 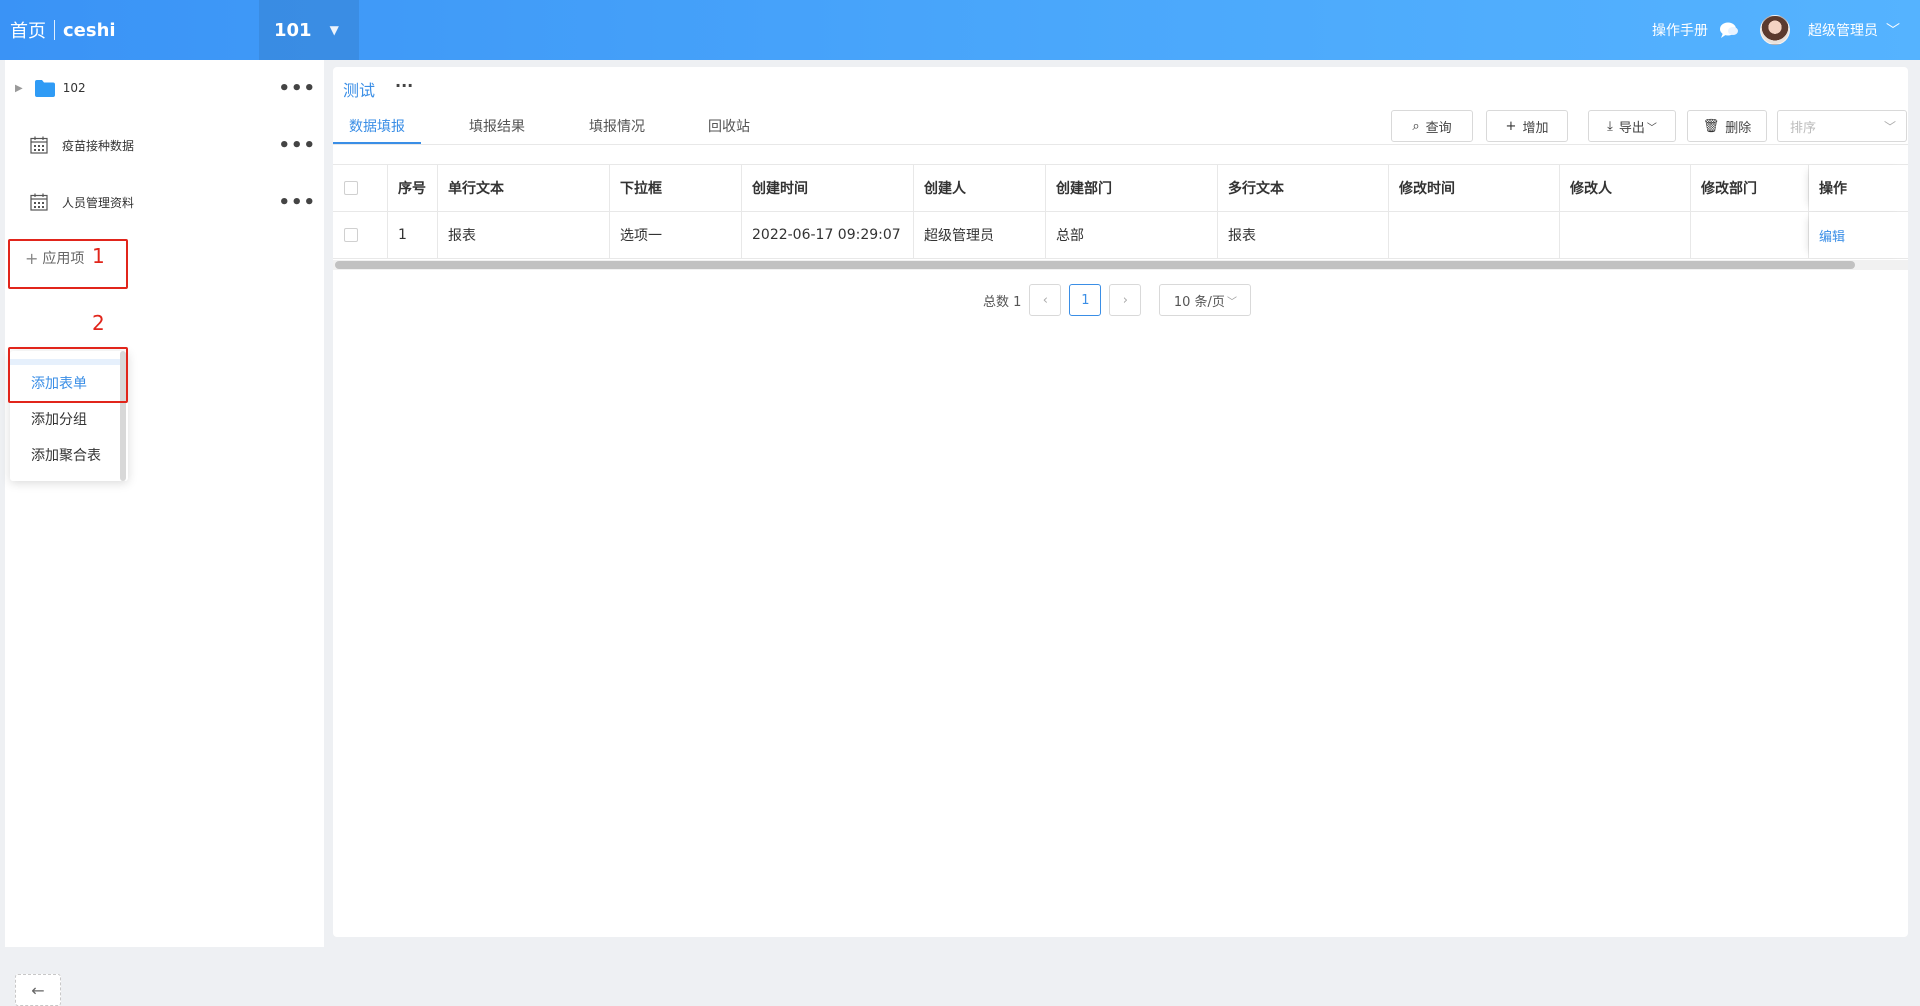 I want to click on query-button: ⌕ 查询, so click(x=1432, y=126).